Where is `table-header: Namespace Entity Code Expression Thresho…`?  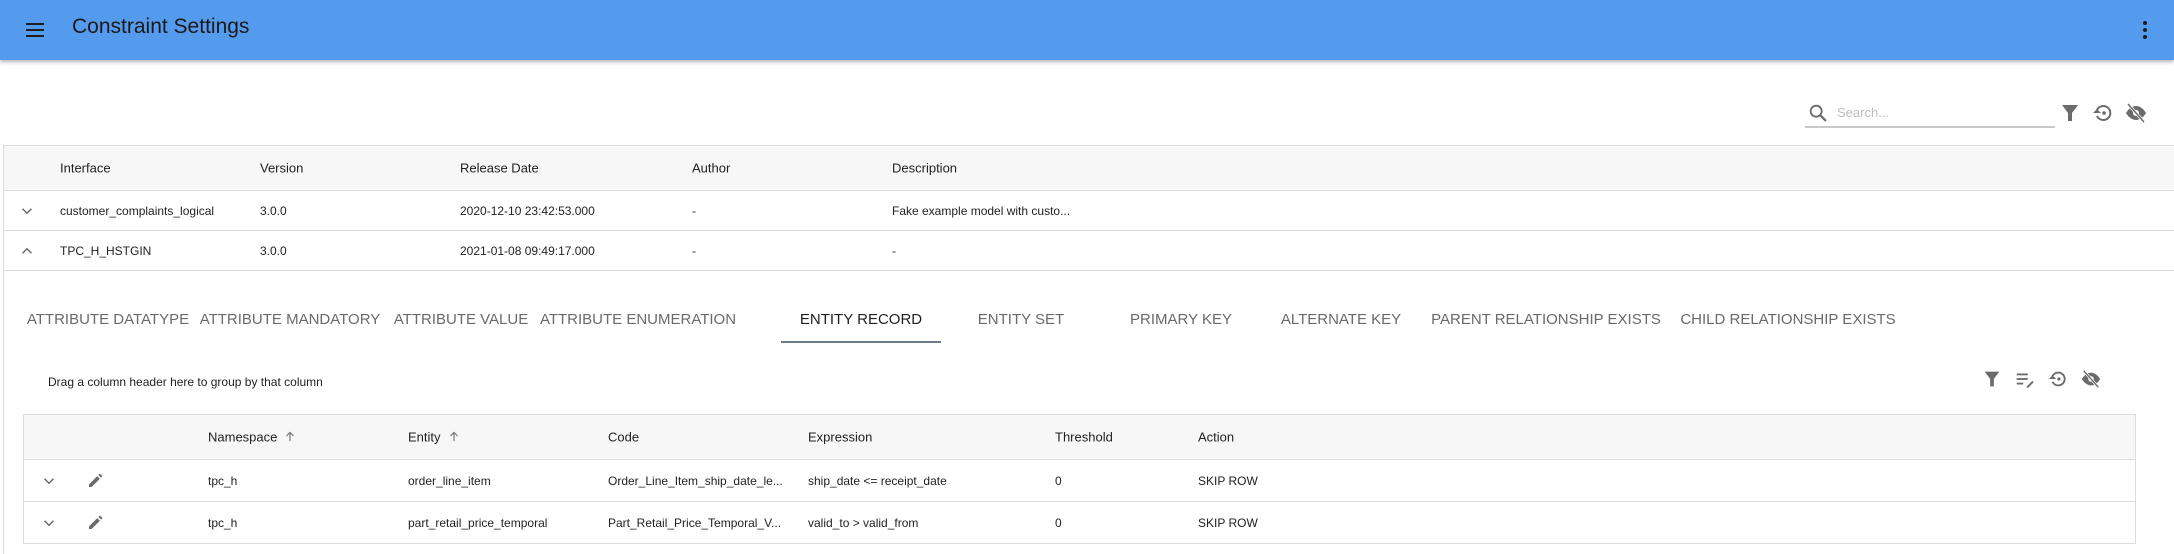 table-header: Namespace Entity Code Expression Thresho… is located at coordinates (1079, 437).